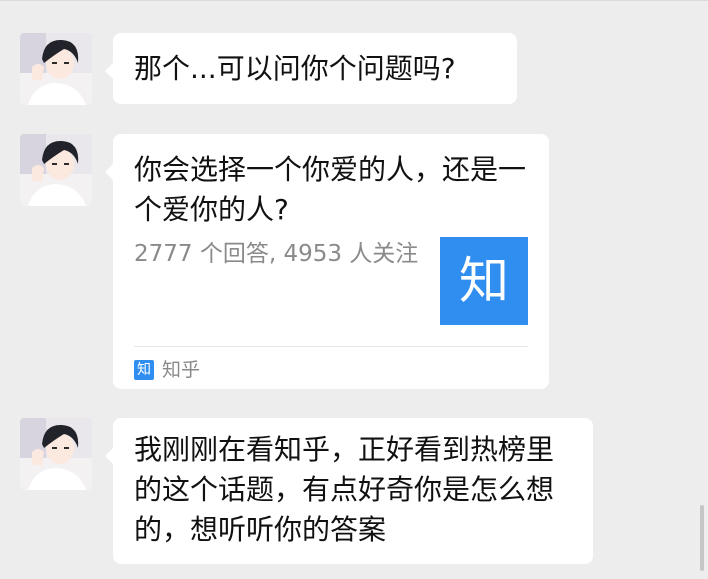 This screenshot has width=708, height=579. What do you see at coordinates (484, 281) in the screenshot?
I see `zhihu-thumbnail-icon: 知` at bounding box center [484, 281].